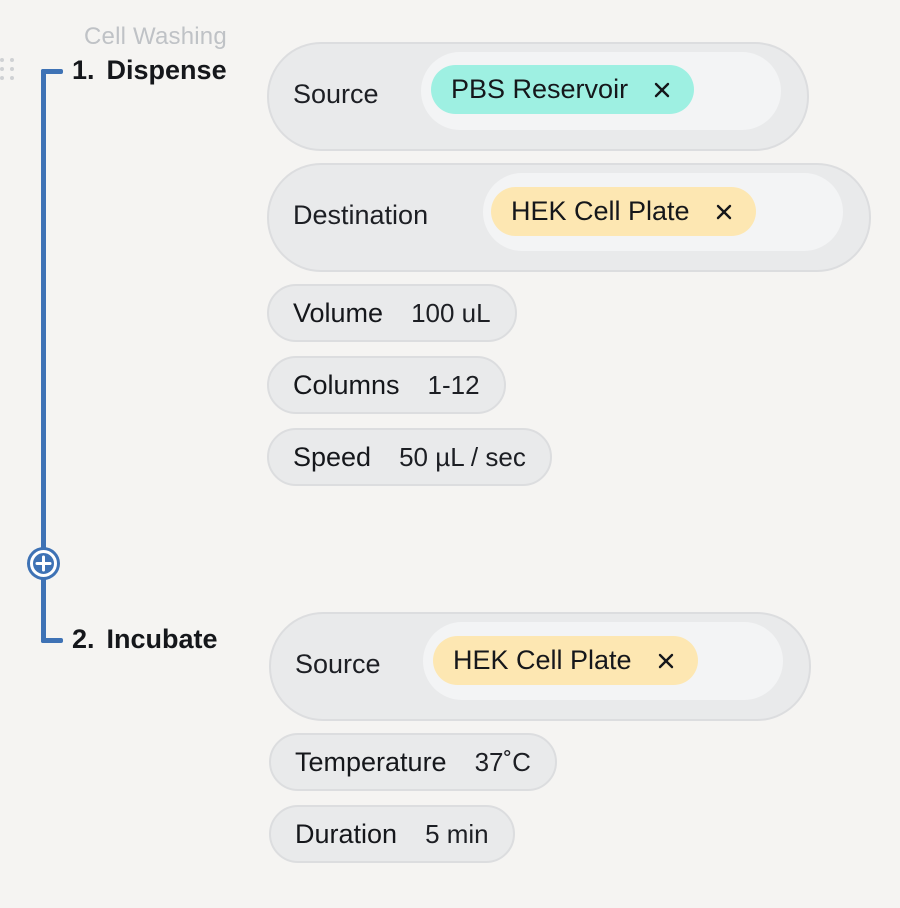 The image size is (900, 908). Describe the element at coordinates (540, 89) in the screenshot. I see `chip-label: PBS Reservoir` at that location.